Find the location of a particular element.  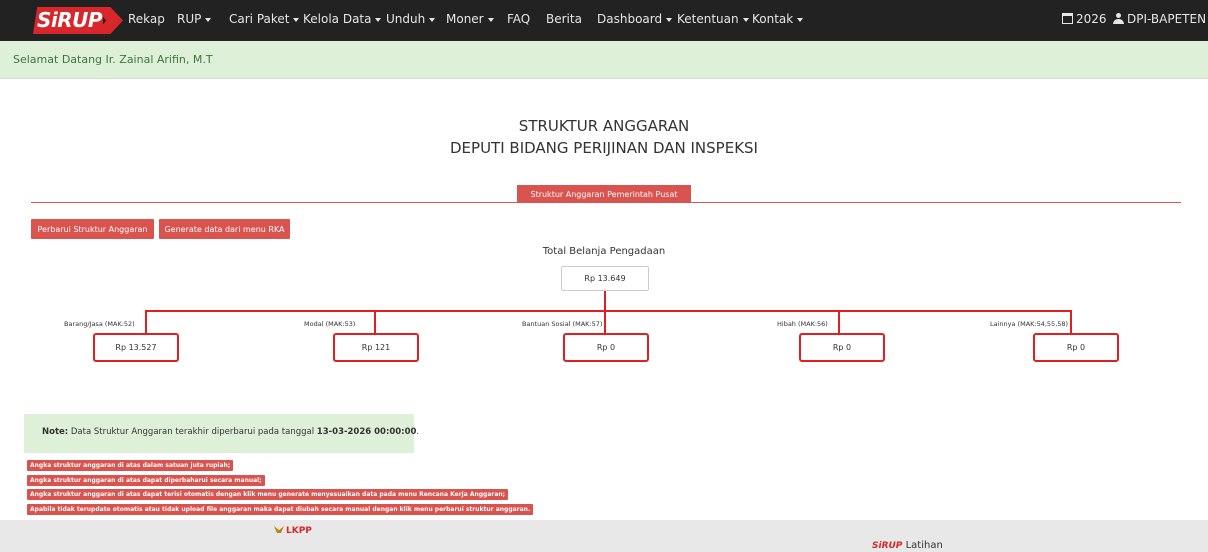

category-value-barang-jasa: Rp 13.527 is located at coordinates (136, 347).